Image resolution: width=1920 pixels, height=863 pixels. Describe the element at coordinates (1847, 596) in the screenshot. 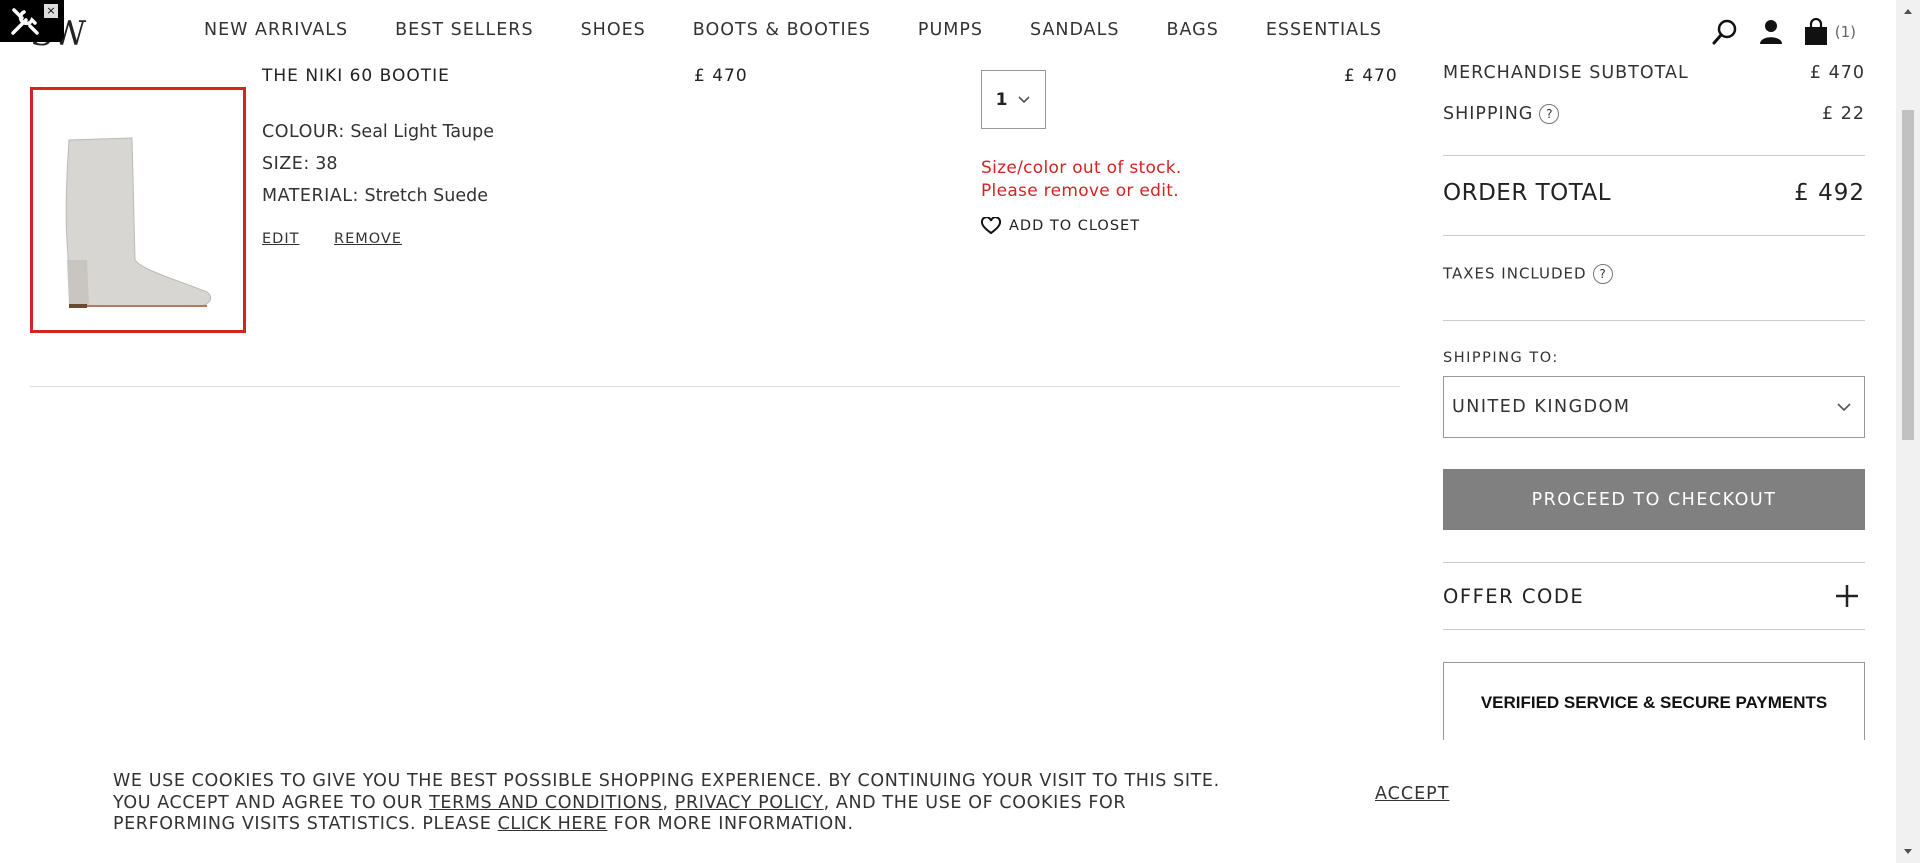

I see `plus-icon` at that location.